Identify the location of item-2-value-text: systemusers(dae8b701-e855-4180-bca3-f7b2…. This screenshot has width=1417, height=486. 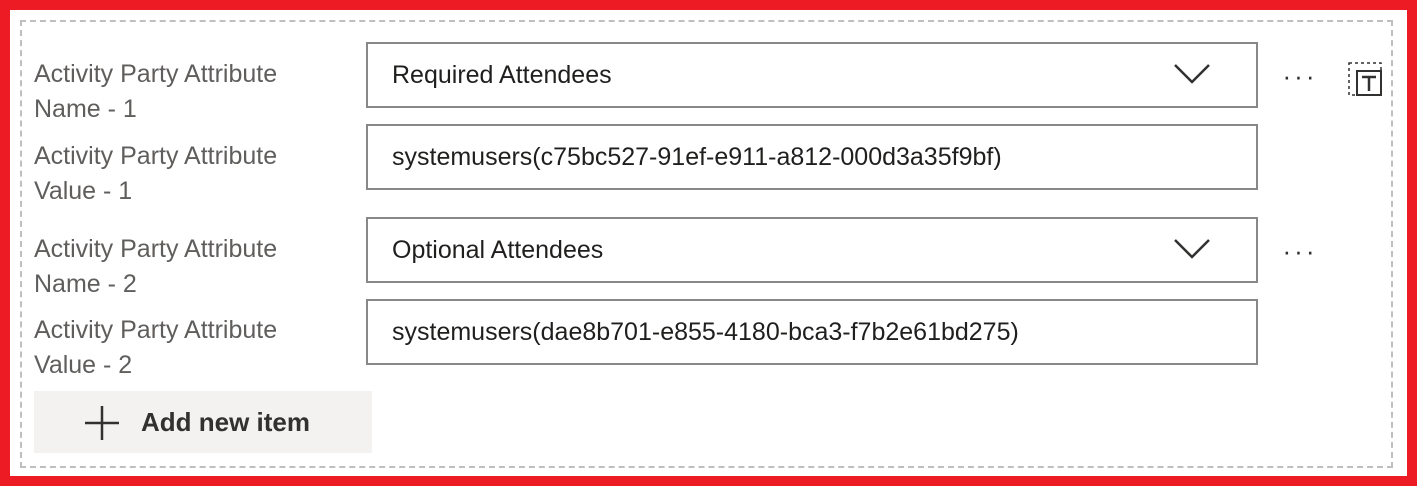
(705, 332).